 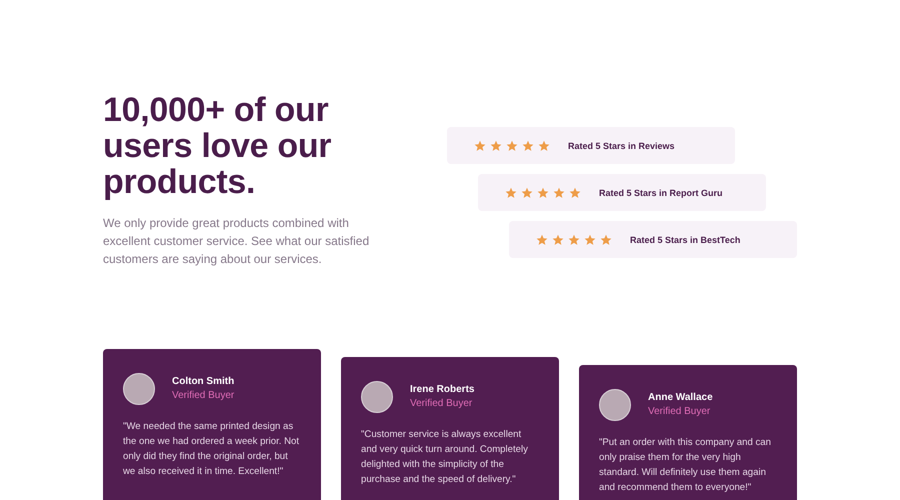 I want to click on rating-text: Rated 5 Stars in BestTech, so click(x=685, y=239).